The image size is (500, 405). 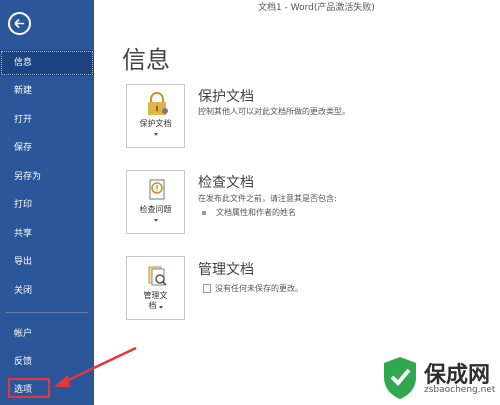 I want to click on bullet-icon, so click(x=204, y=212).